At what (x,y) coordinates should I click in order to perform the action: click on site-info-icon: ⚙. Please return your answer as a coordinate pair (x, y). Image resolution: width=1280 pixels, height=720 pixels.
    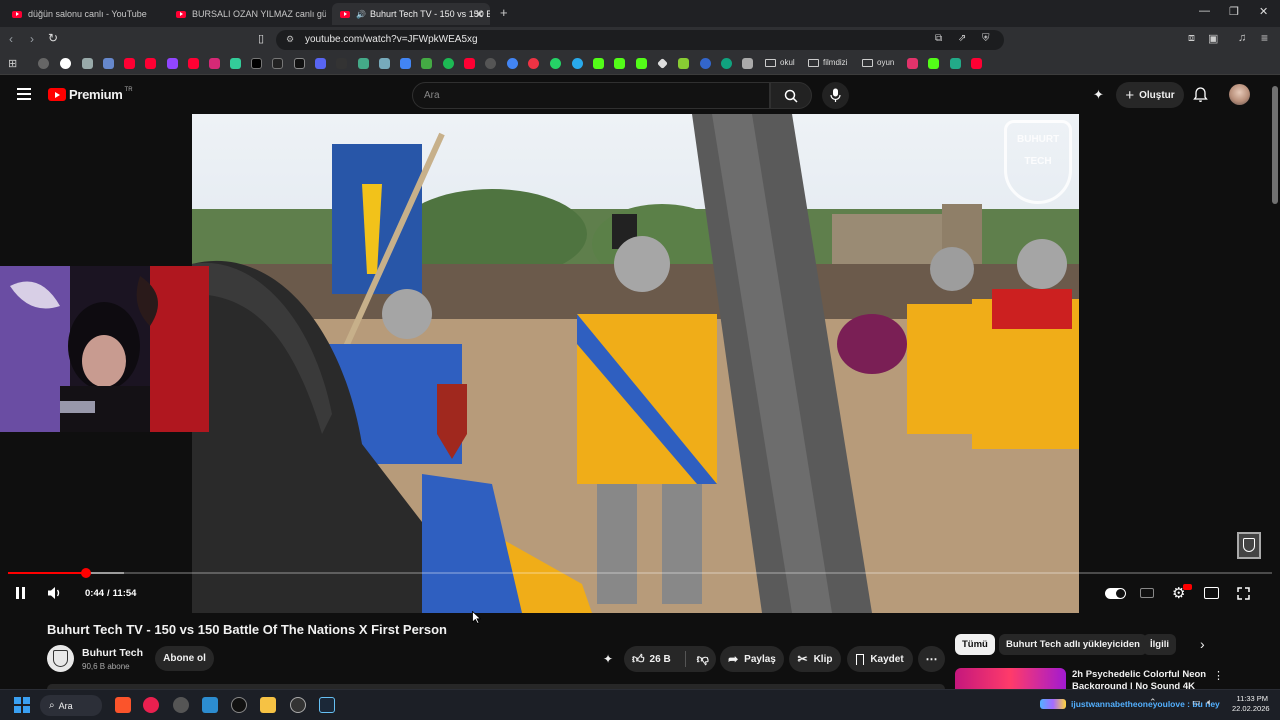
    Looking at the image, I should click on (290, 39).